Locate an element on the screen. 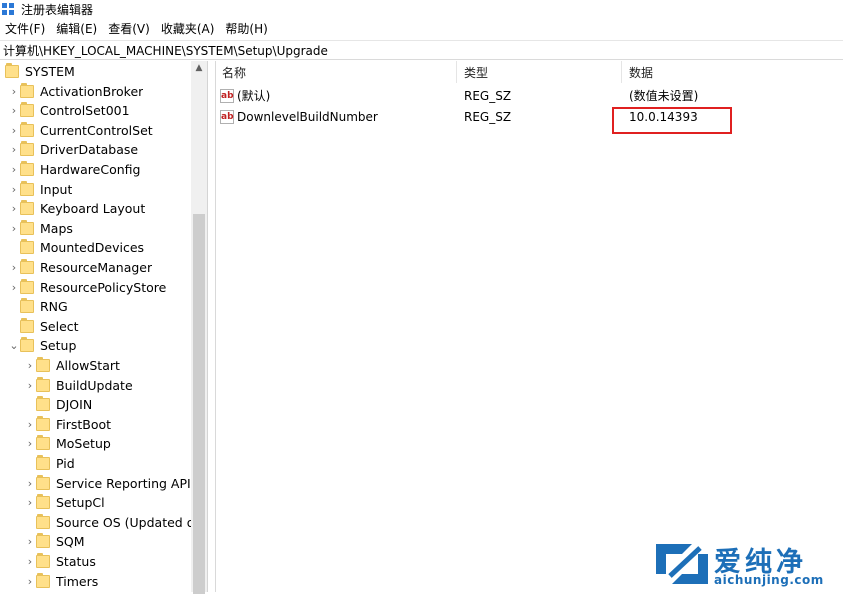  tree-item-label: DriverDatabase is located at coordinates (89, 150).